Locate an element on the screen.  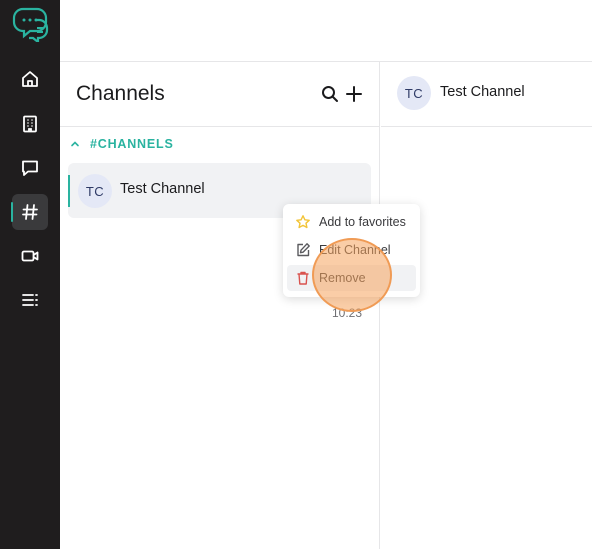
video-icon is located at coordinates (30, 256).